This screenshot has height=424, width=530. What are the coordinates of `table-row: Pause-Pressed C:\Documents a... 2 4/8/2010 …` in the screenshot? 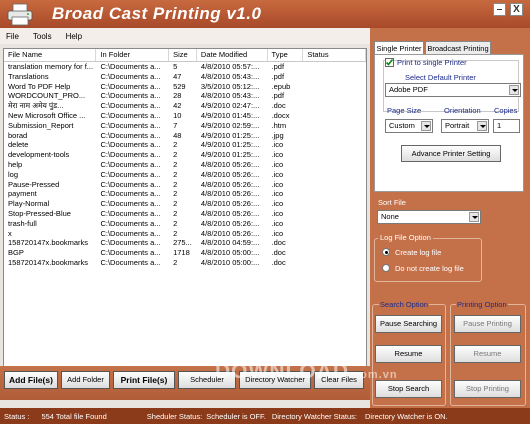 It's located at (185, 185).